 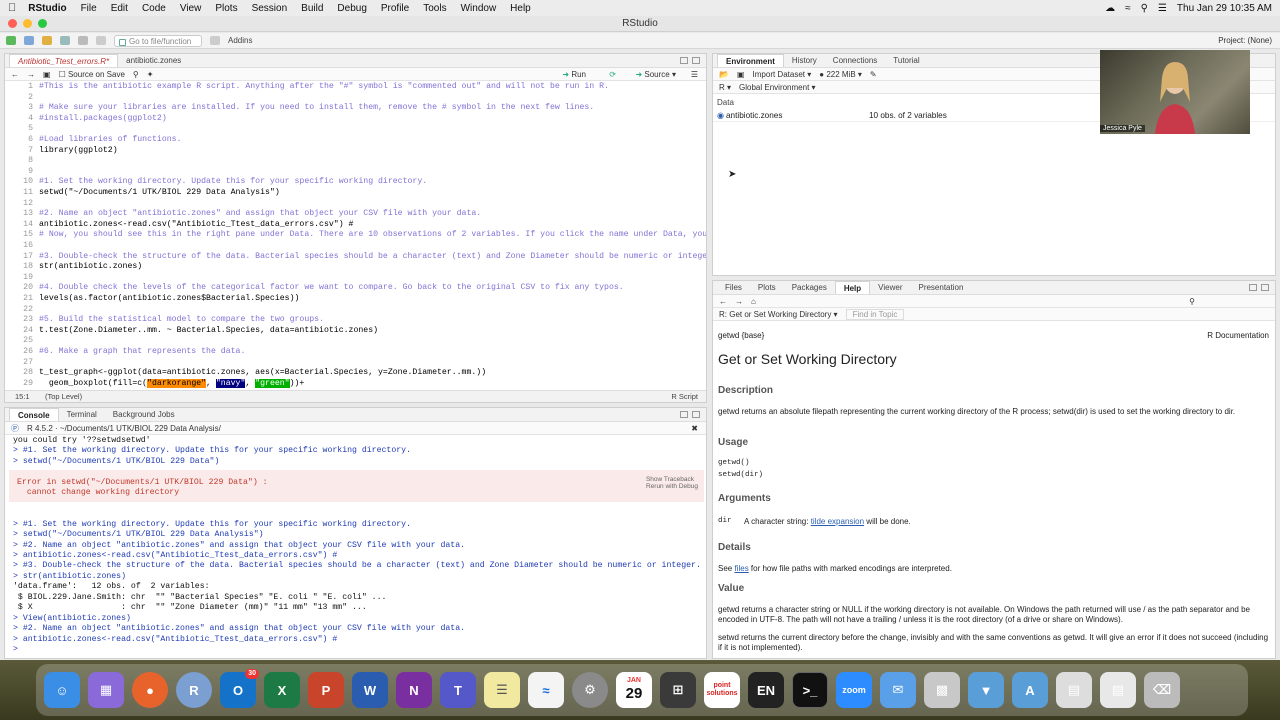 I want to click on tab-tutorial: Tutorial, so click(x=906, y=60).